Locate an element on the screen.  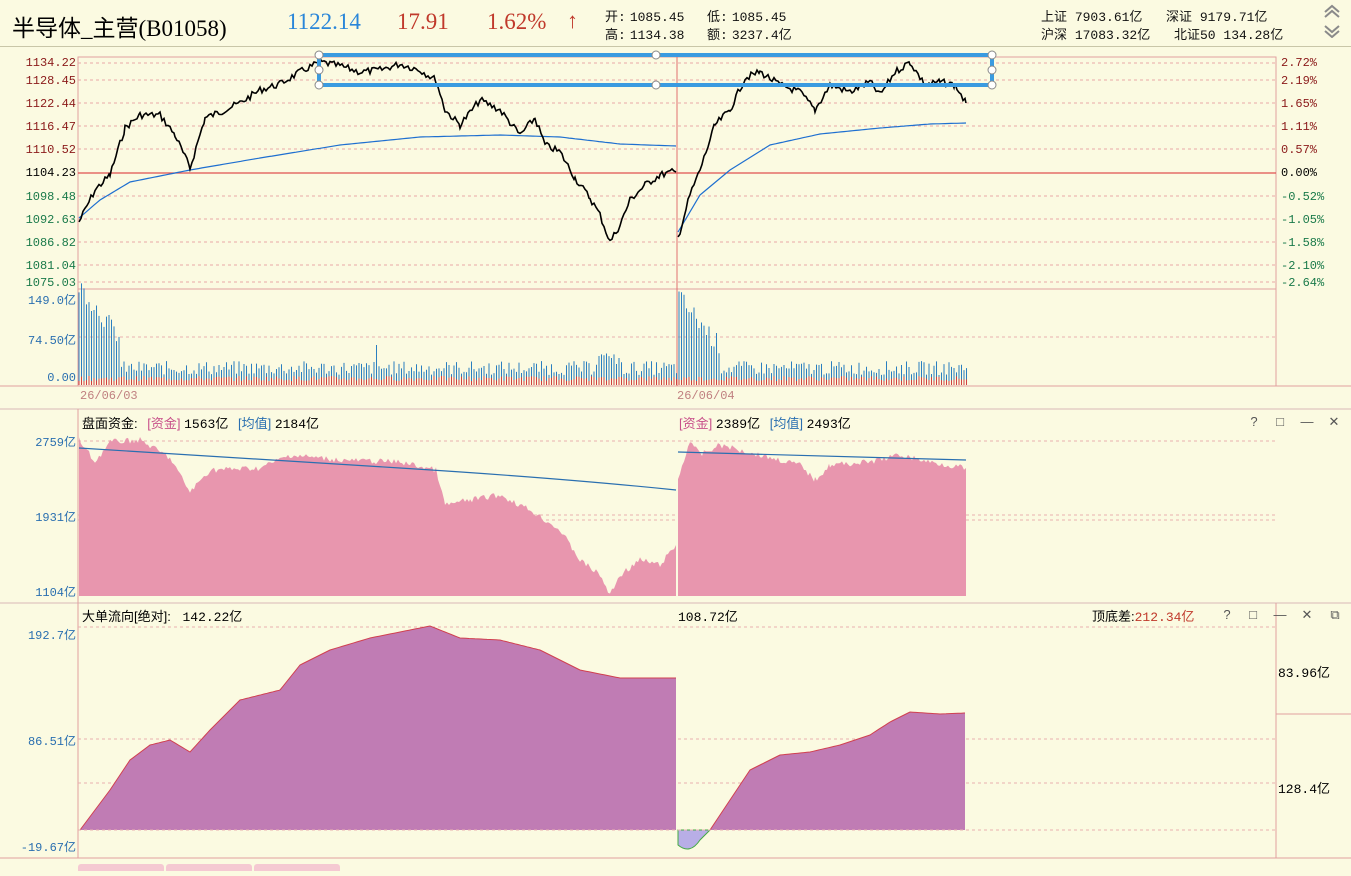
volume-tick: 149.0亿 is located at coordinates (51, 301).